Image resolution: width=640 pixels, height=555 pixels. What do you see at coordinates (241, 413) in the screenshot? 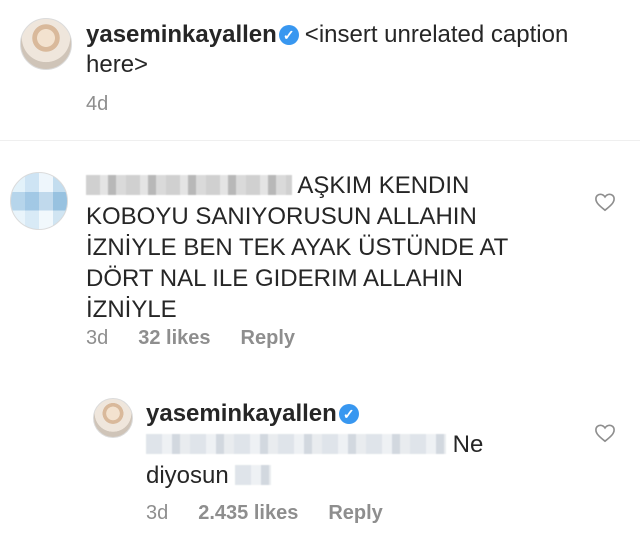
I see `reply-author-username: yaseminkayallen` at bounding box center [241, 413].